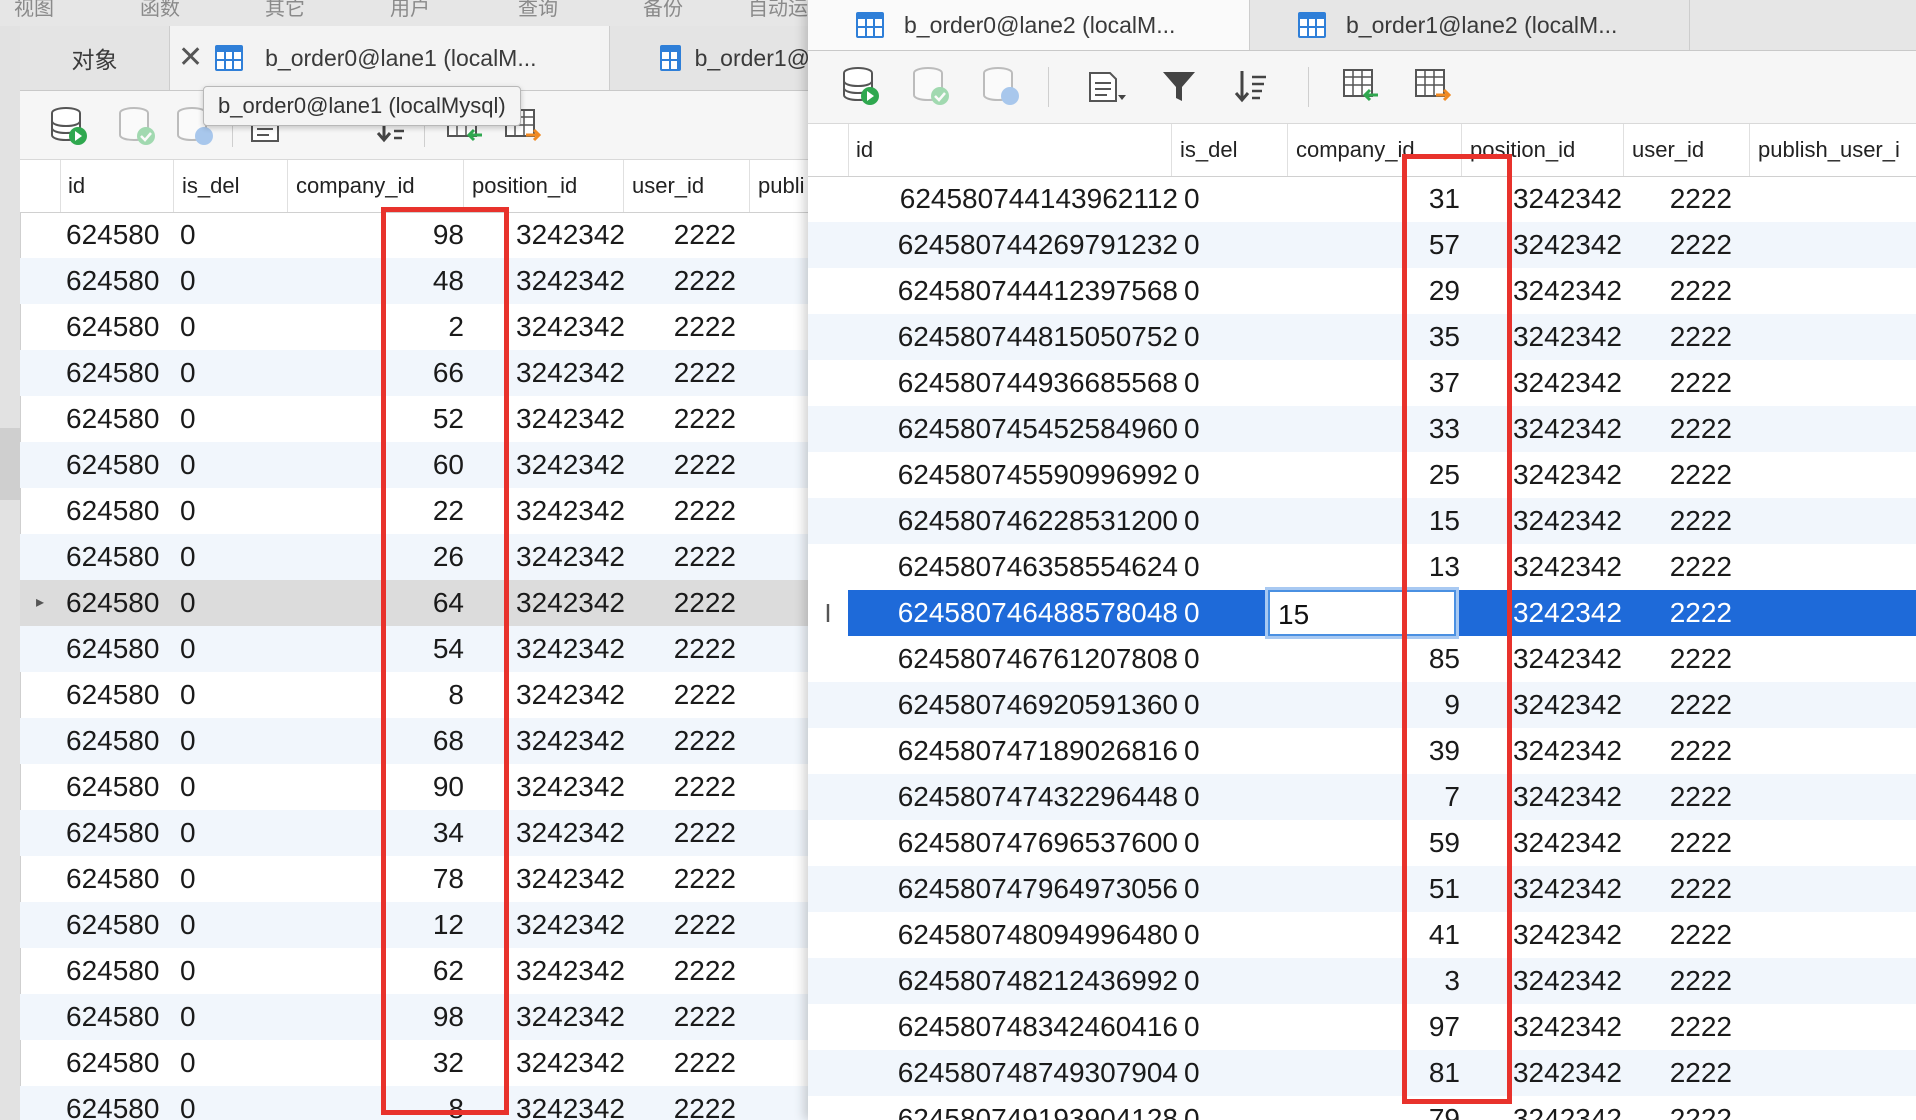  I want to click on cell-company-id: 57, so click(1374, 245).